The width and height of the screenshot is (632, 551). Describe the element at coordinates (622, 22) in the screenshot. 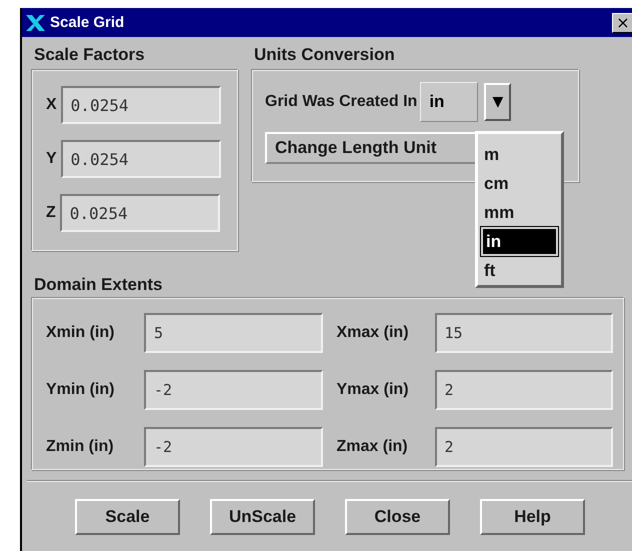

I see `close-button: ×` at that location.